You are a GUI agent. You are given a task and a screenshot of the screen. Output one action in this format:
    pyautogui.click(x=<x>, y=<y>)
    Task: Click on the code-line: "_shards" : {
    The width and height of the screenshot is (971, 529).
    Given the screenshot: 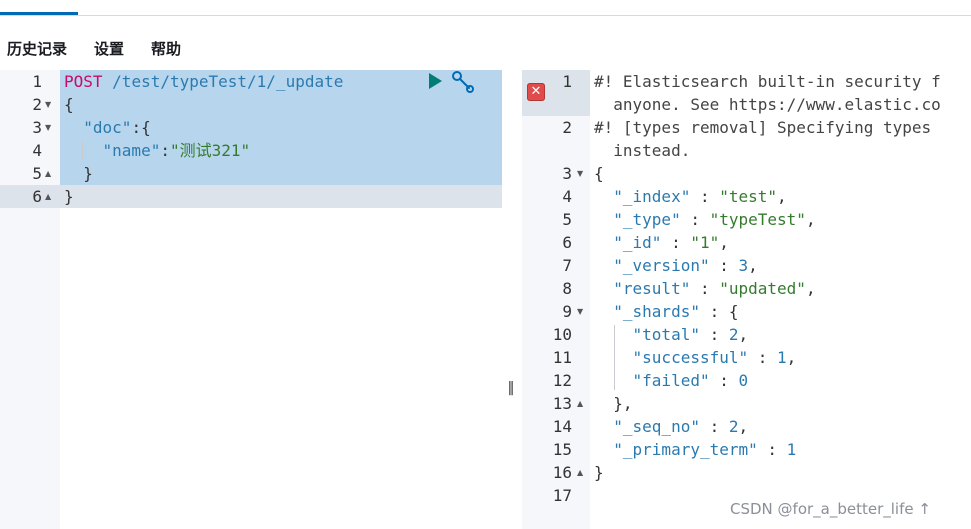 What is the action you would take?
    pyautogui.click(x=666, y=311)
    